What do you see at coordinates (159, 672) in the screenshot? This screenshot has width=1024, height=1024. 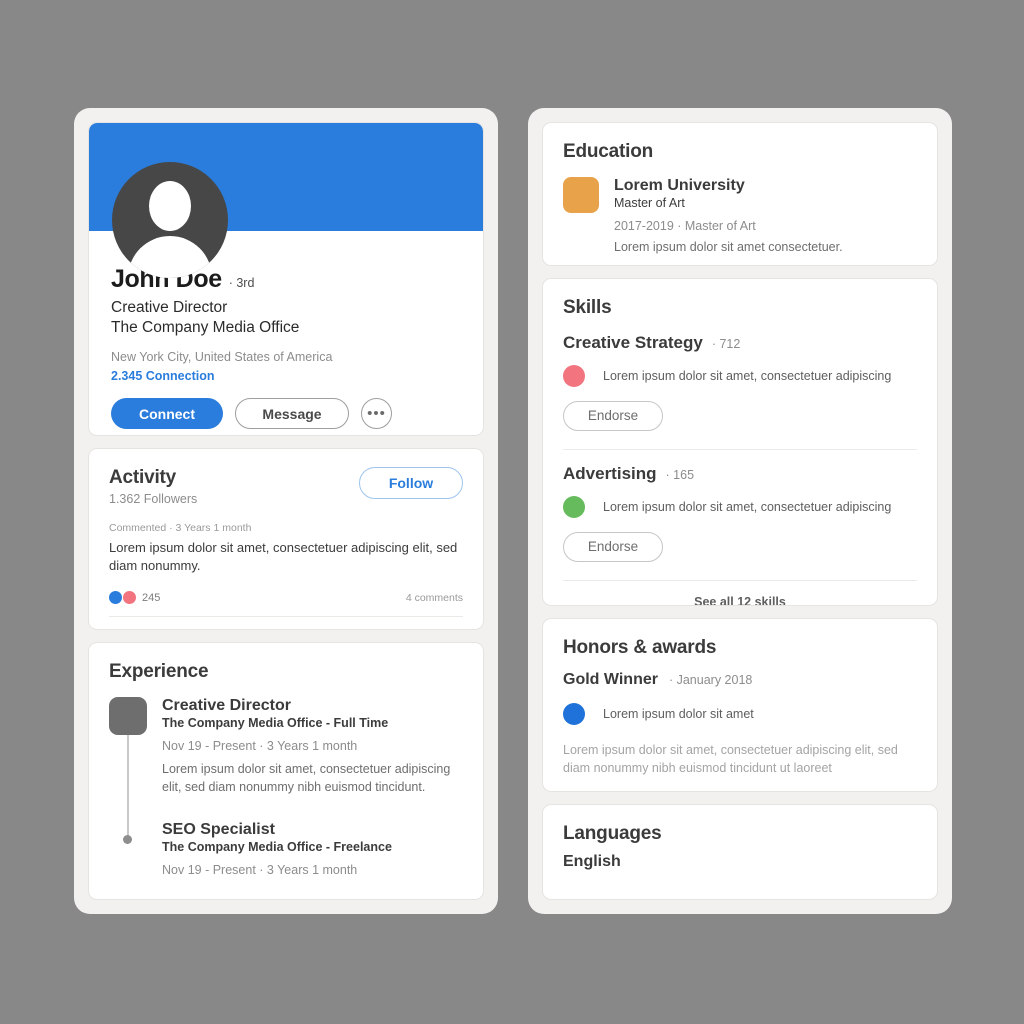 I see `experience-title: Experience` at bounding box center [159, 672].